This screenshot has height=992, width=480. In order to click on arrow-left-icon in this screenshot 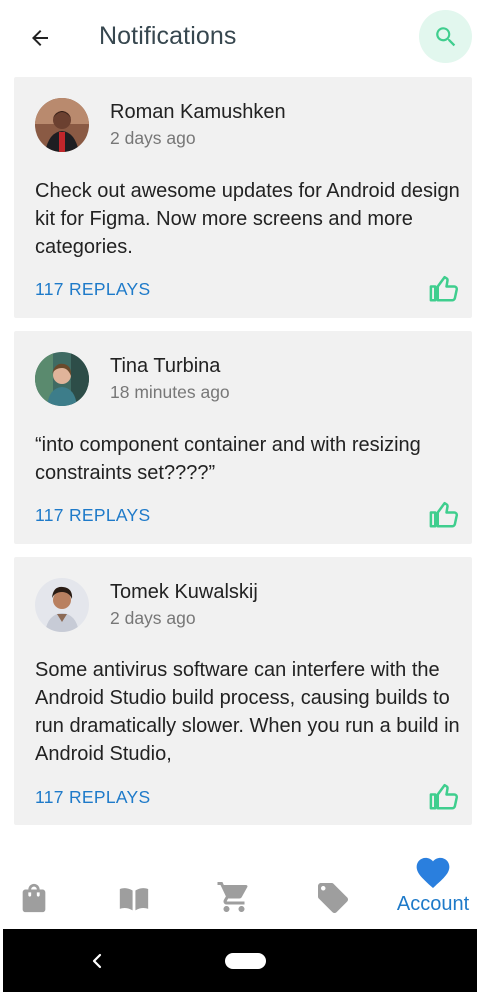, I will do `click(40, 38)`.